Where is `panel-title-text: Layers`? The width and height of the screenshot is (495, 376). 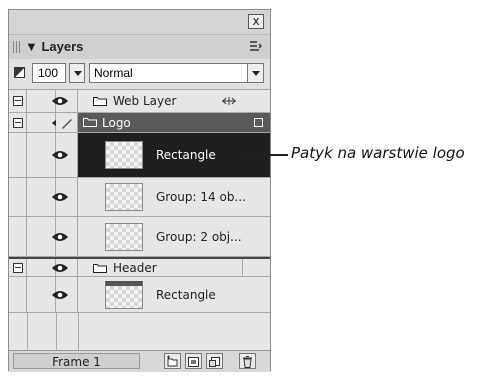
panel-title-text: Layers is located at coordinates (62, 46).